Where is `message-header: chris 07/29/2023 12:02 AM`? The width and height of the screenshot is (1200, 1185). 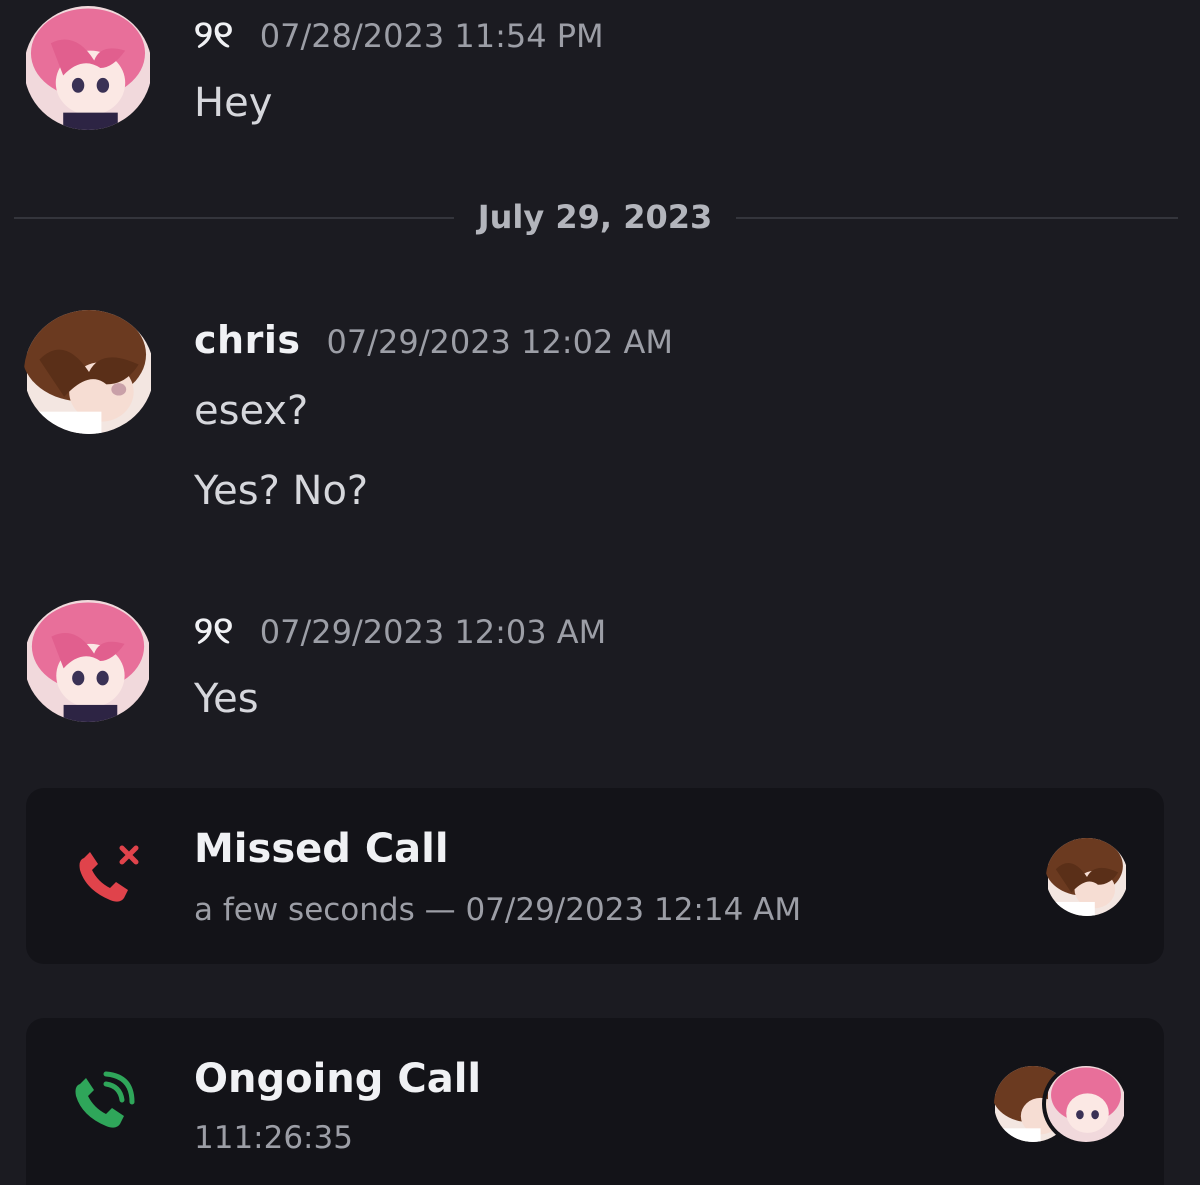
message-header: chris 07/29/2023 12:02 AM is located at coordinates (433, 340).